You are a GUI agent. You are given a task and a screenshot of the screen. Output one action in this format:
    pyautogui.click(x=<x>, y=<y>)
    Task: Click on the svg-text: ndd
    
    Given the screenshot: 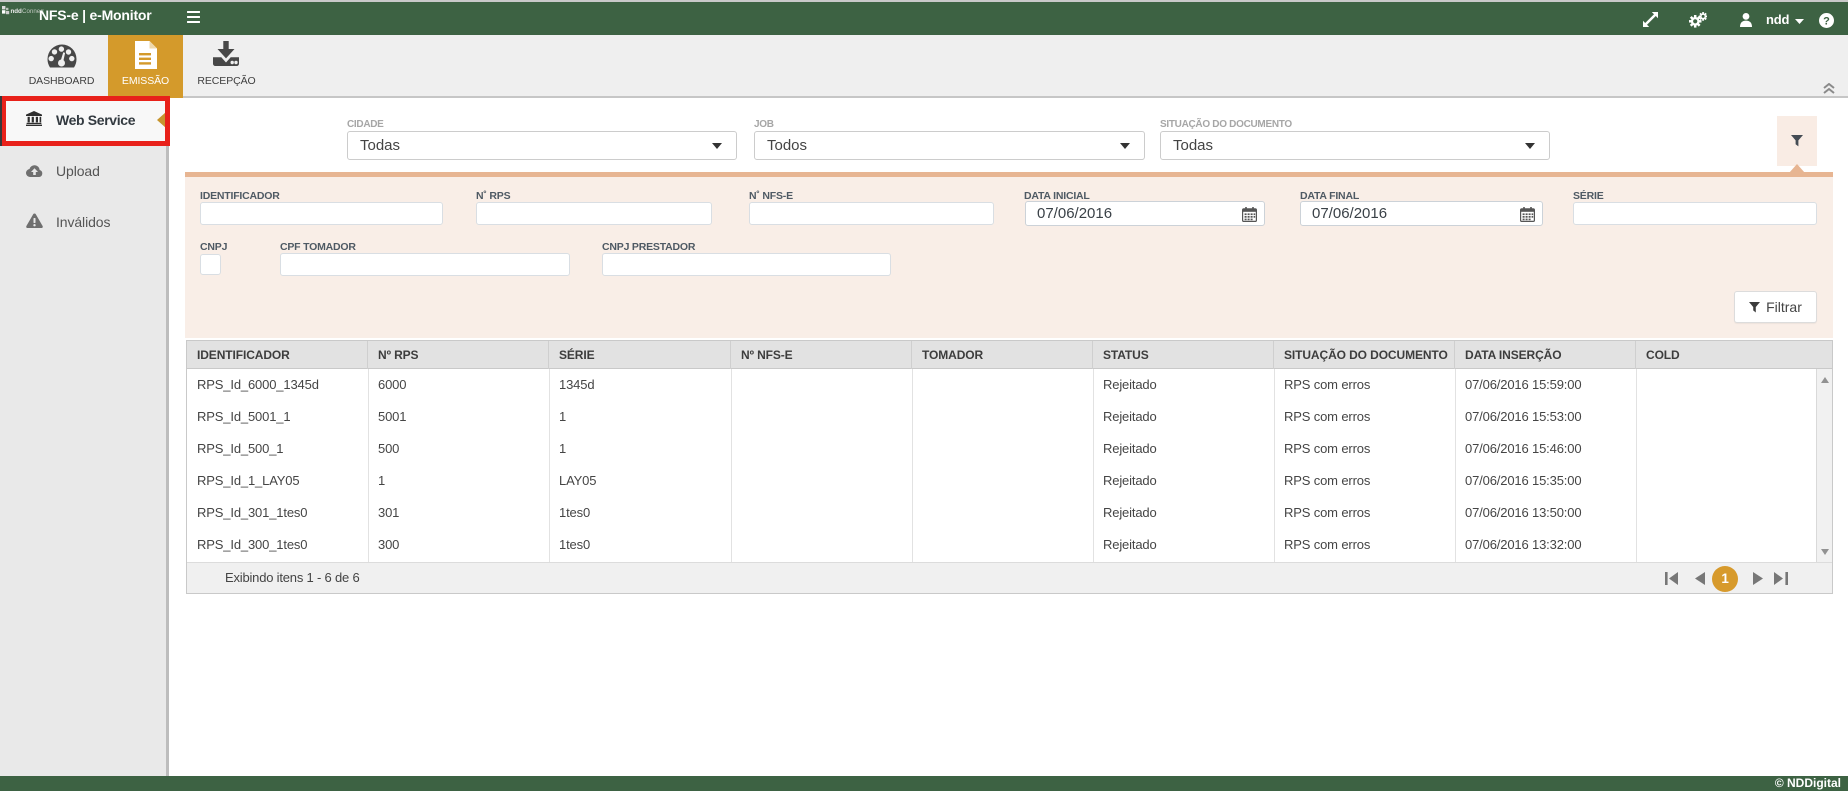 What is the action you would take?
    pyautogui.click(x=17, y=11)
    